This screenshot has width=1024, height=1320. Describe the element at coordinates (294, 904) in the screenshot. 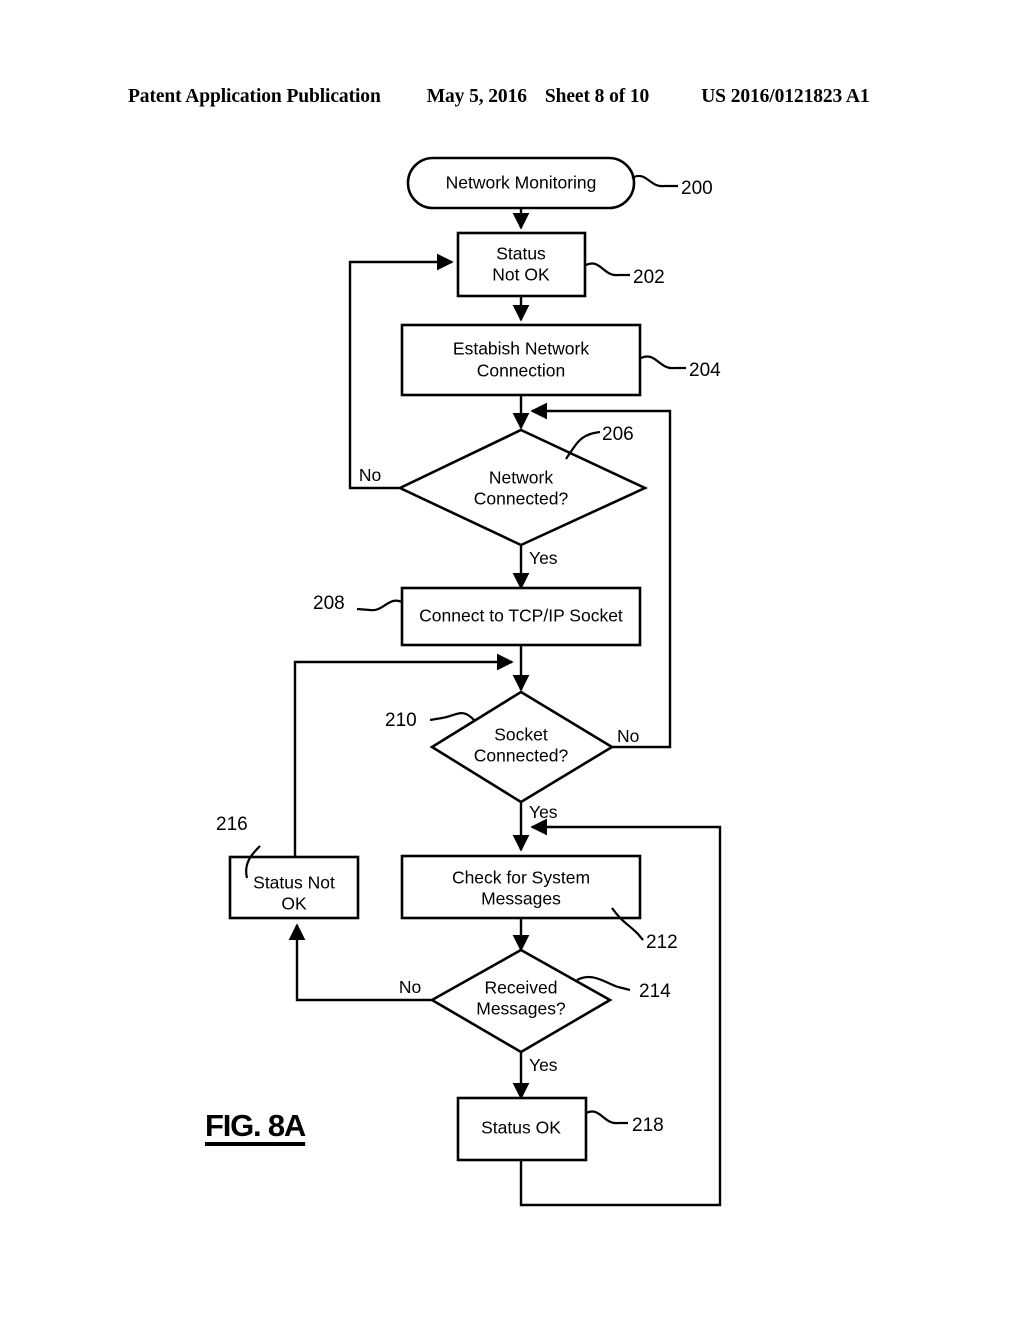

I see `node-status-not-ok-216-line2: OK` at that location.